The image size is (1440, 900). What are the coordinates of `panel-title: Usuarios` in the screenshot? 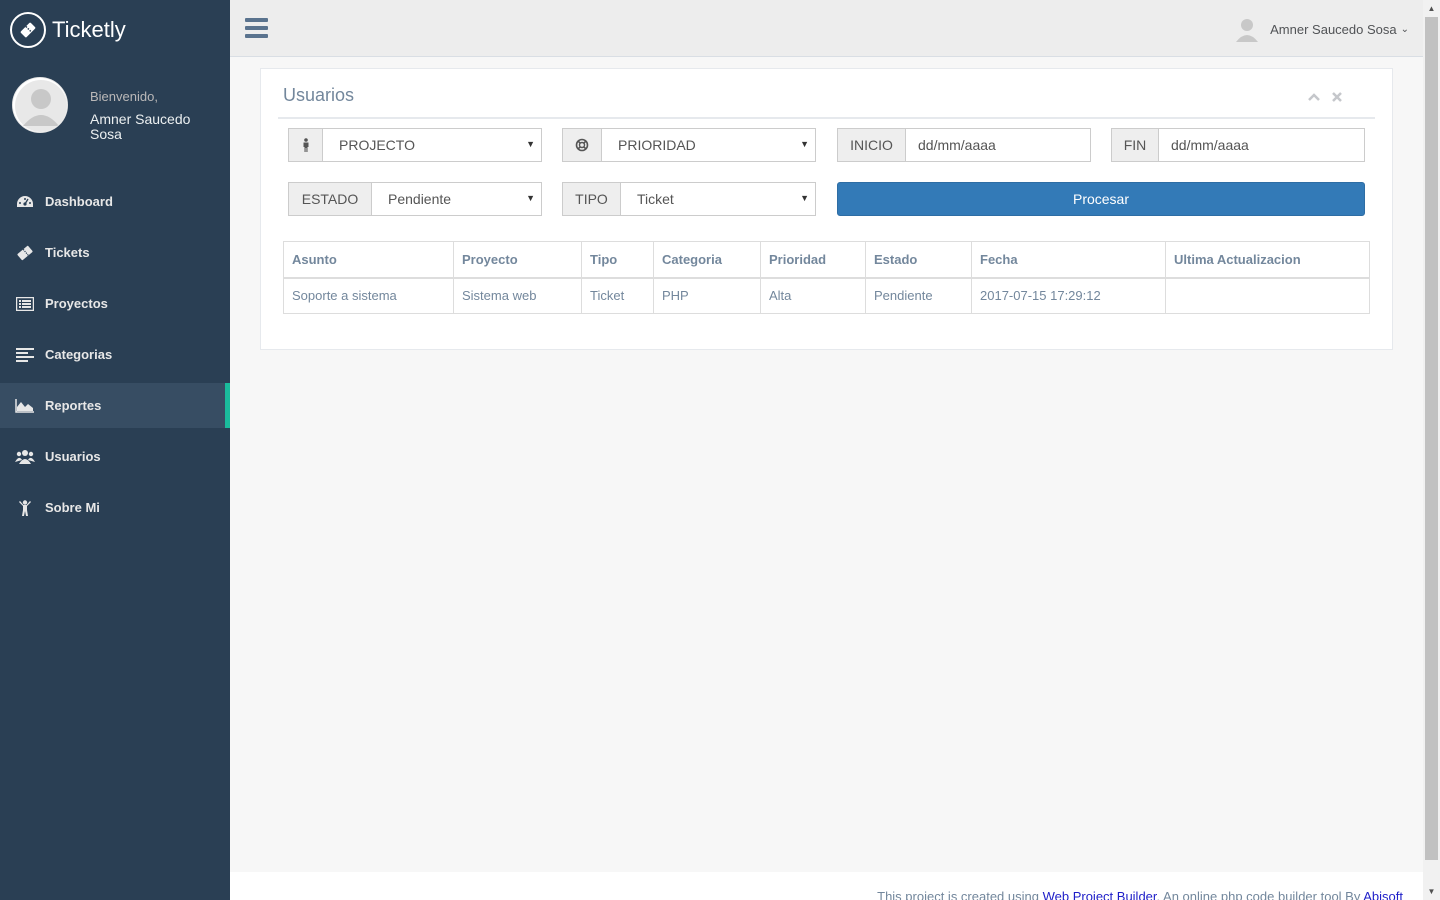 It's located at (319, 95).